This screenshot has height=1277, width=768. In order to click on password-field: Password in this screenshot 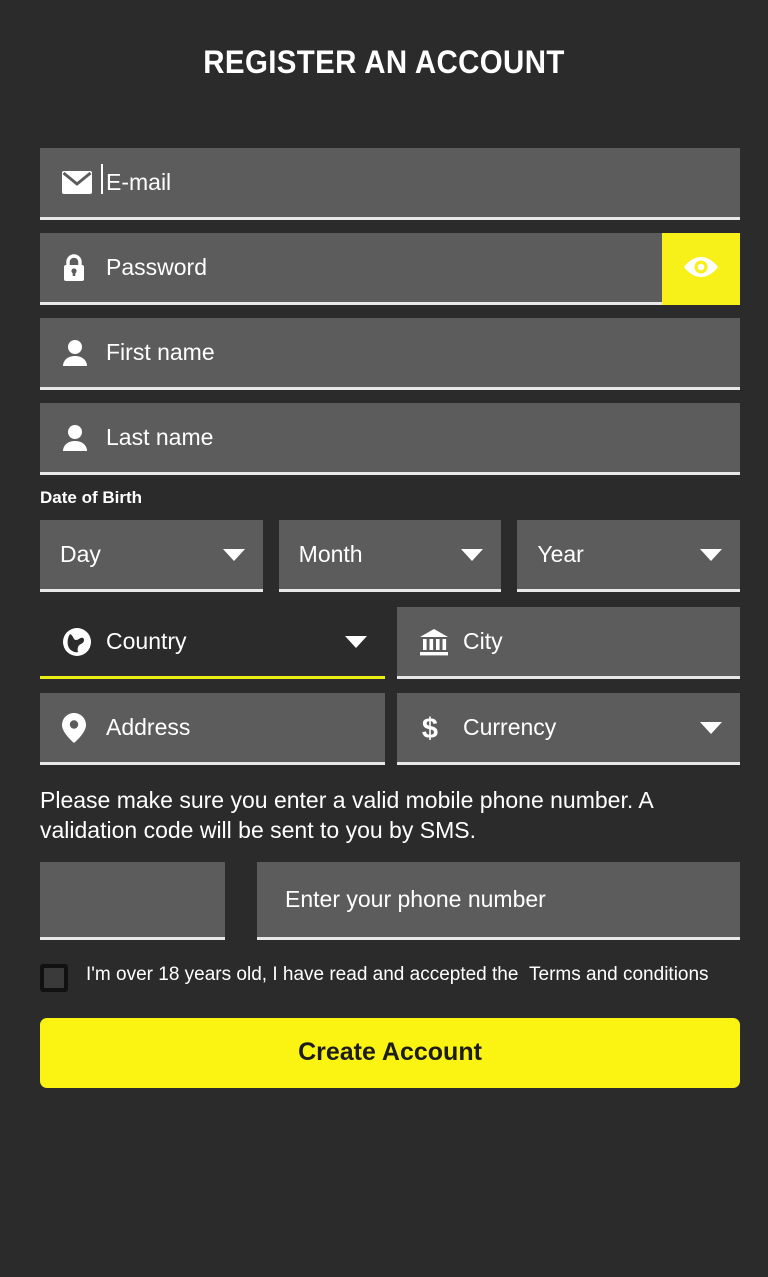, I will do `click(390, 269)`.